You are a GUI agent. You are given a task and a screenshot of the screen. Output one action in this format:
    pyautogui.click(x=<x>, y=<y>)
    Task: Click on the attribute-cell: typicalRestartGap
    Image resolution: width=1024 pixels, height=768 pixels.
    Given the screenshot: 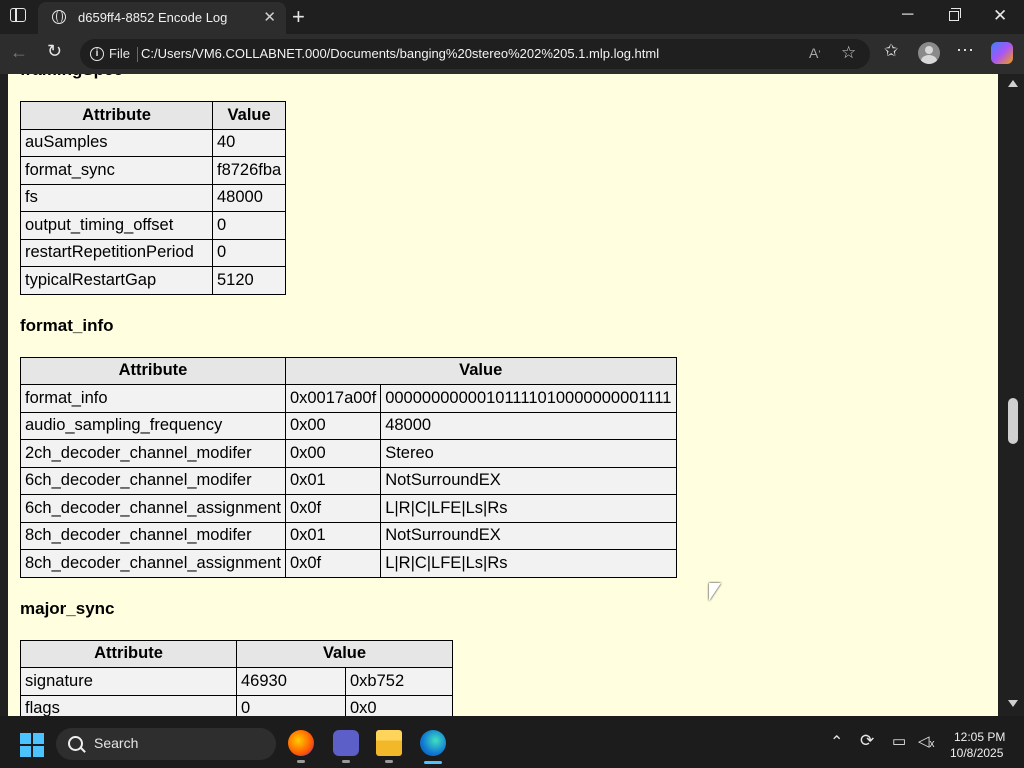 What is the action you would take?
    pyautogui.click(x=116, y=280)
    